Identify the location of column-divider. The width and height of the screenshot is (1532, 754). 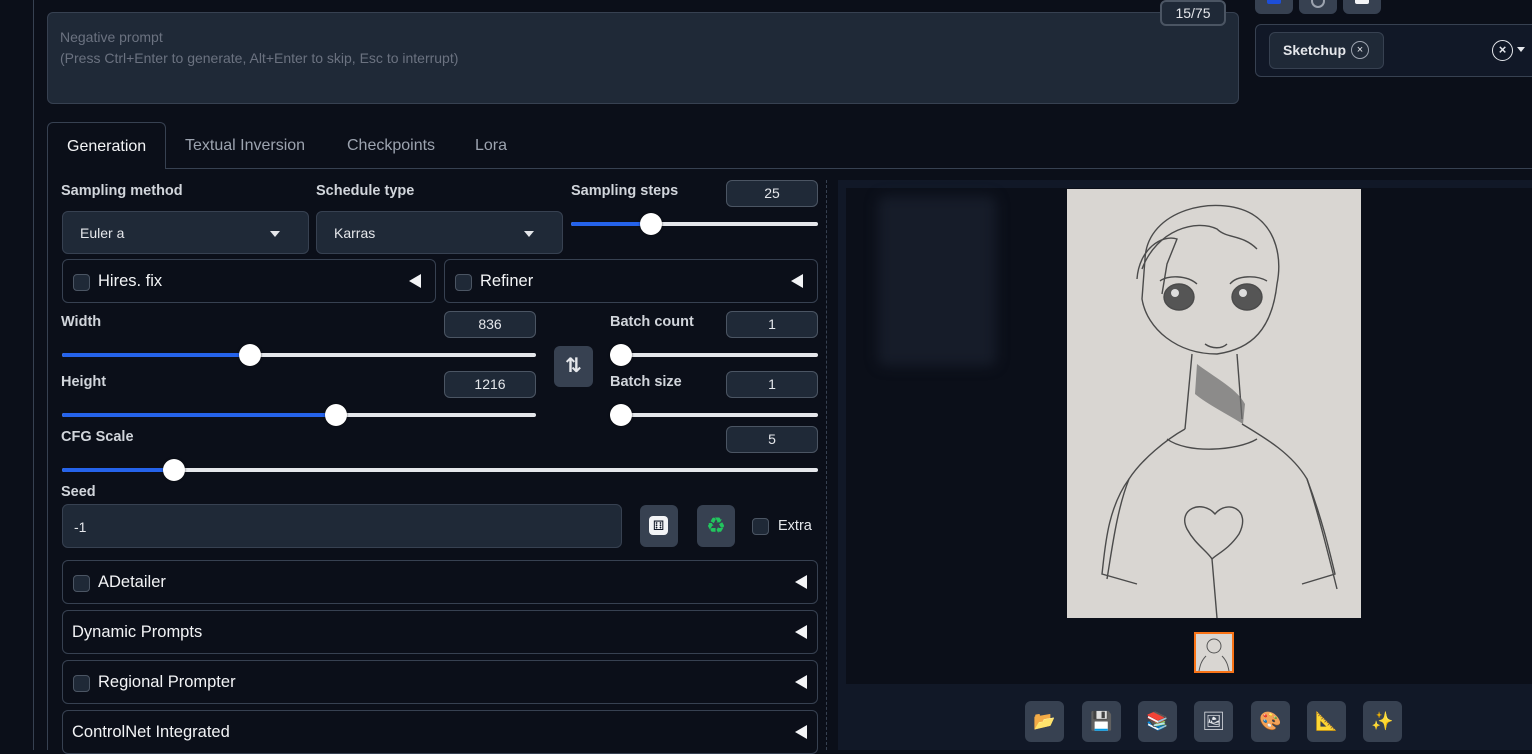
(826, 465).